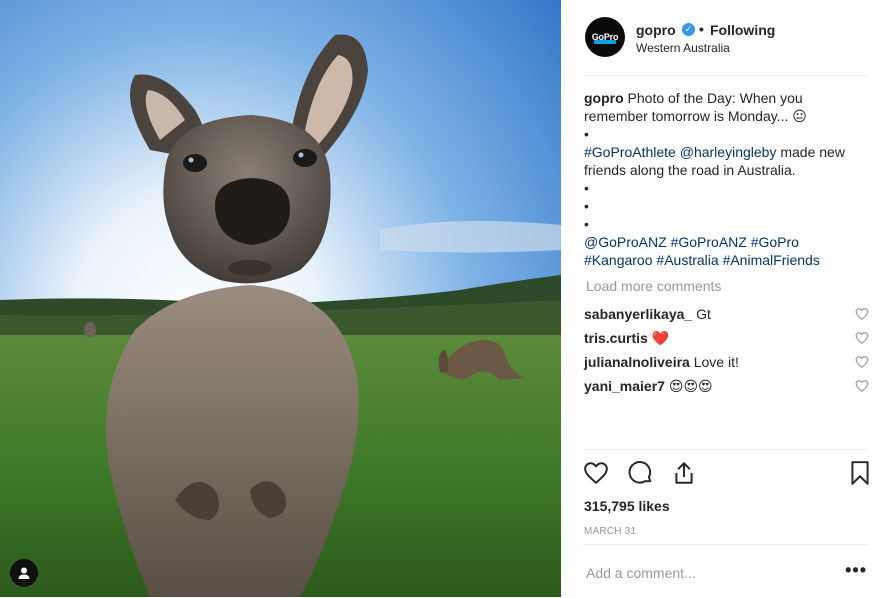  I want to click on caption-text-1: Photo of the Day: When you, so click(715, 98).